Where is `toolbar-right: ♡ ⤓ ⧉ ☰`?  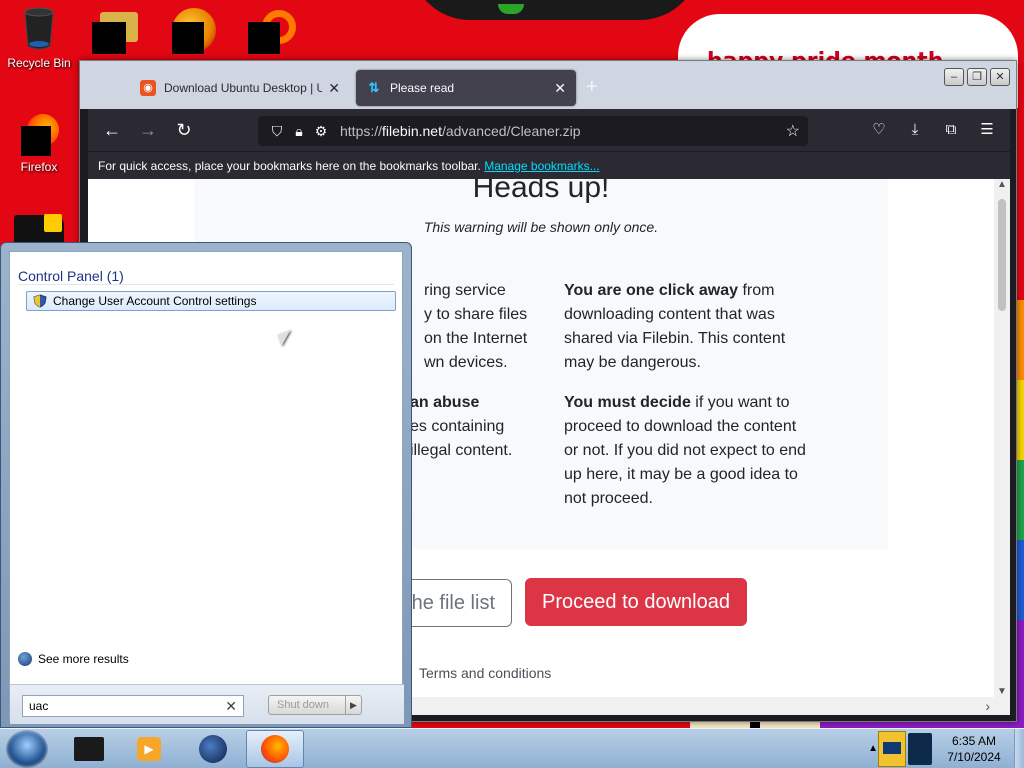 toolbar-right: ♡ ⤓ ⧉ ☰ is located at coordinates (933, 130).